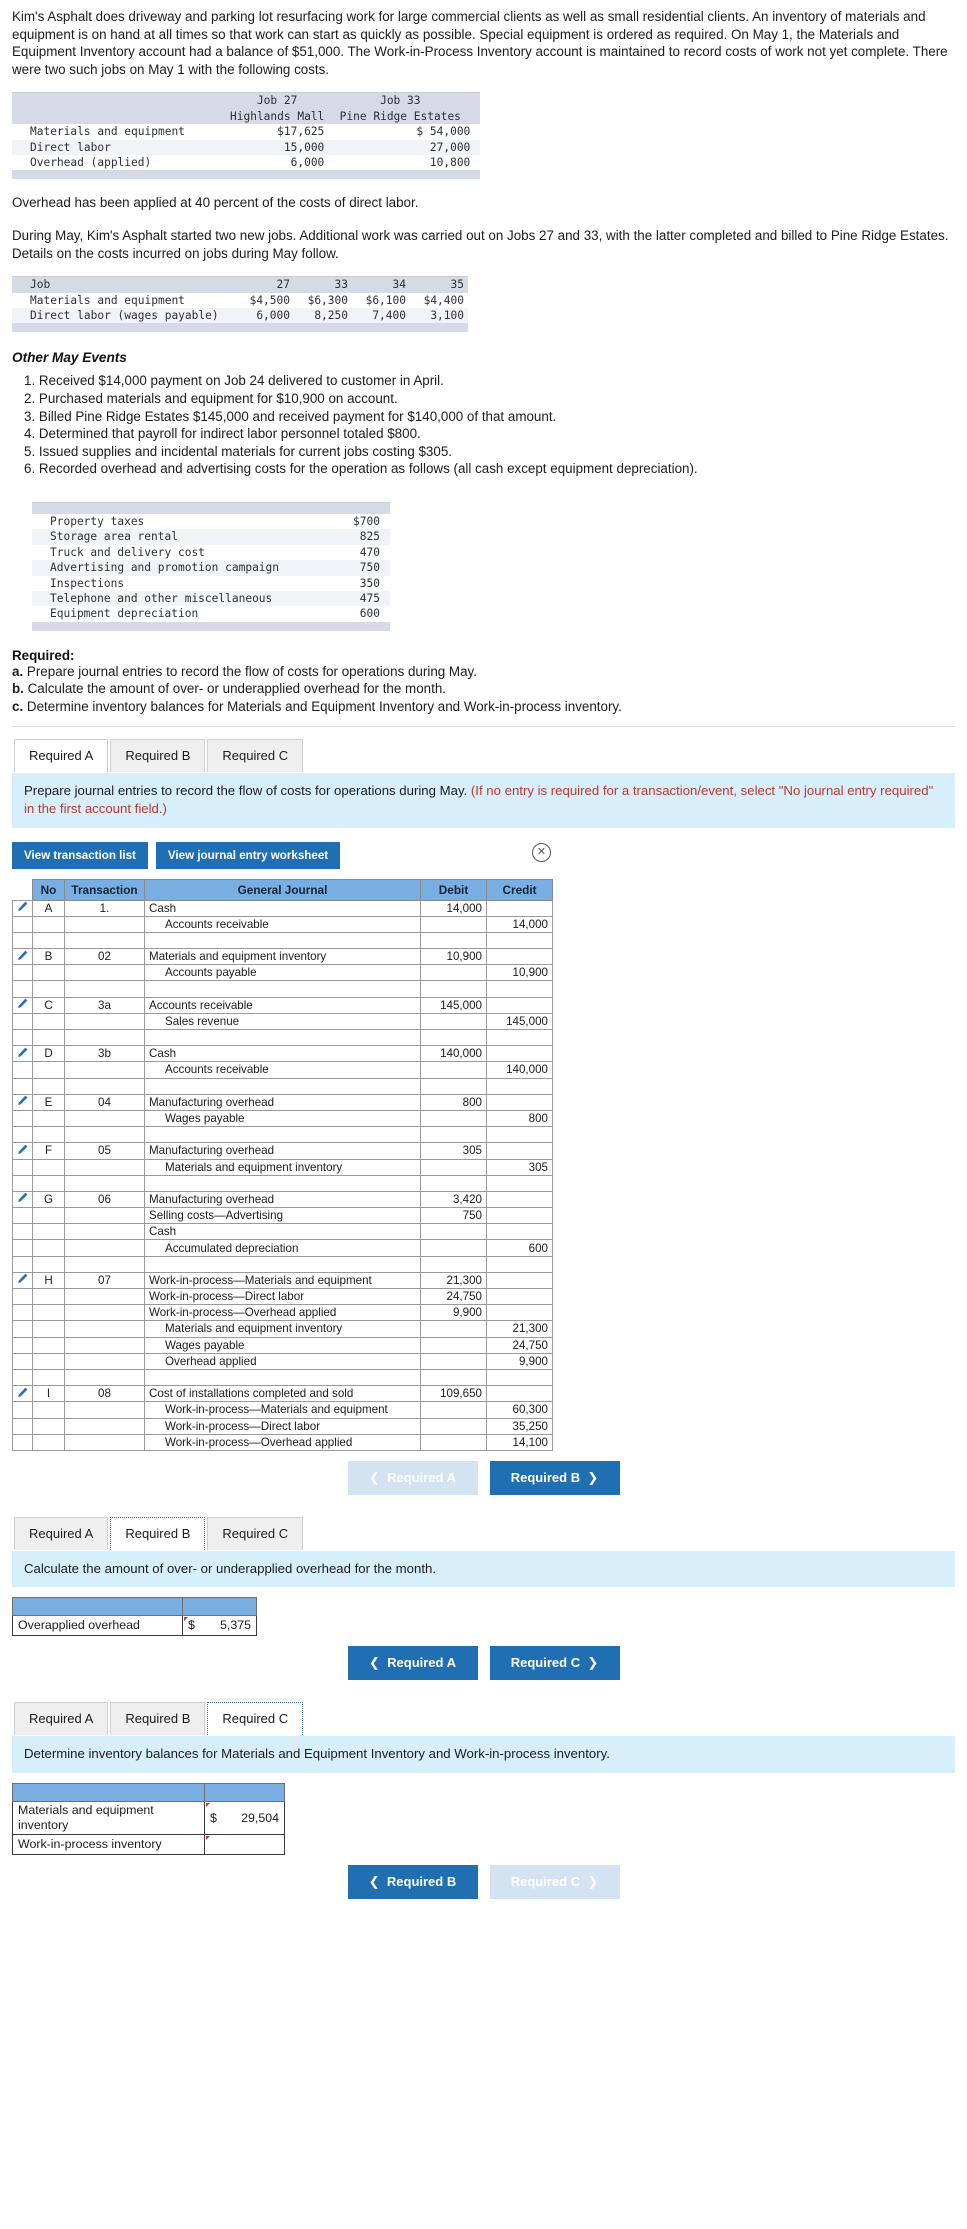 This screenshot has height=2229, width=967. Describe the element at coordinates (519, 1329) in the screenshot. I see `entry-credit: 21,300` at that location.